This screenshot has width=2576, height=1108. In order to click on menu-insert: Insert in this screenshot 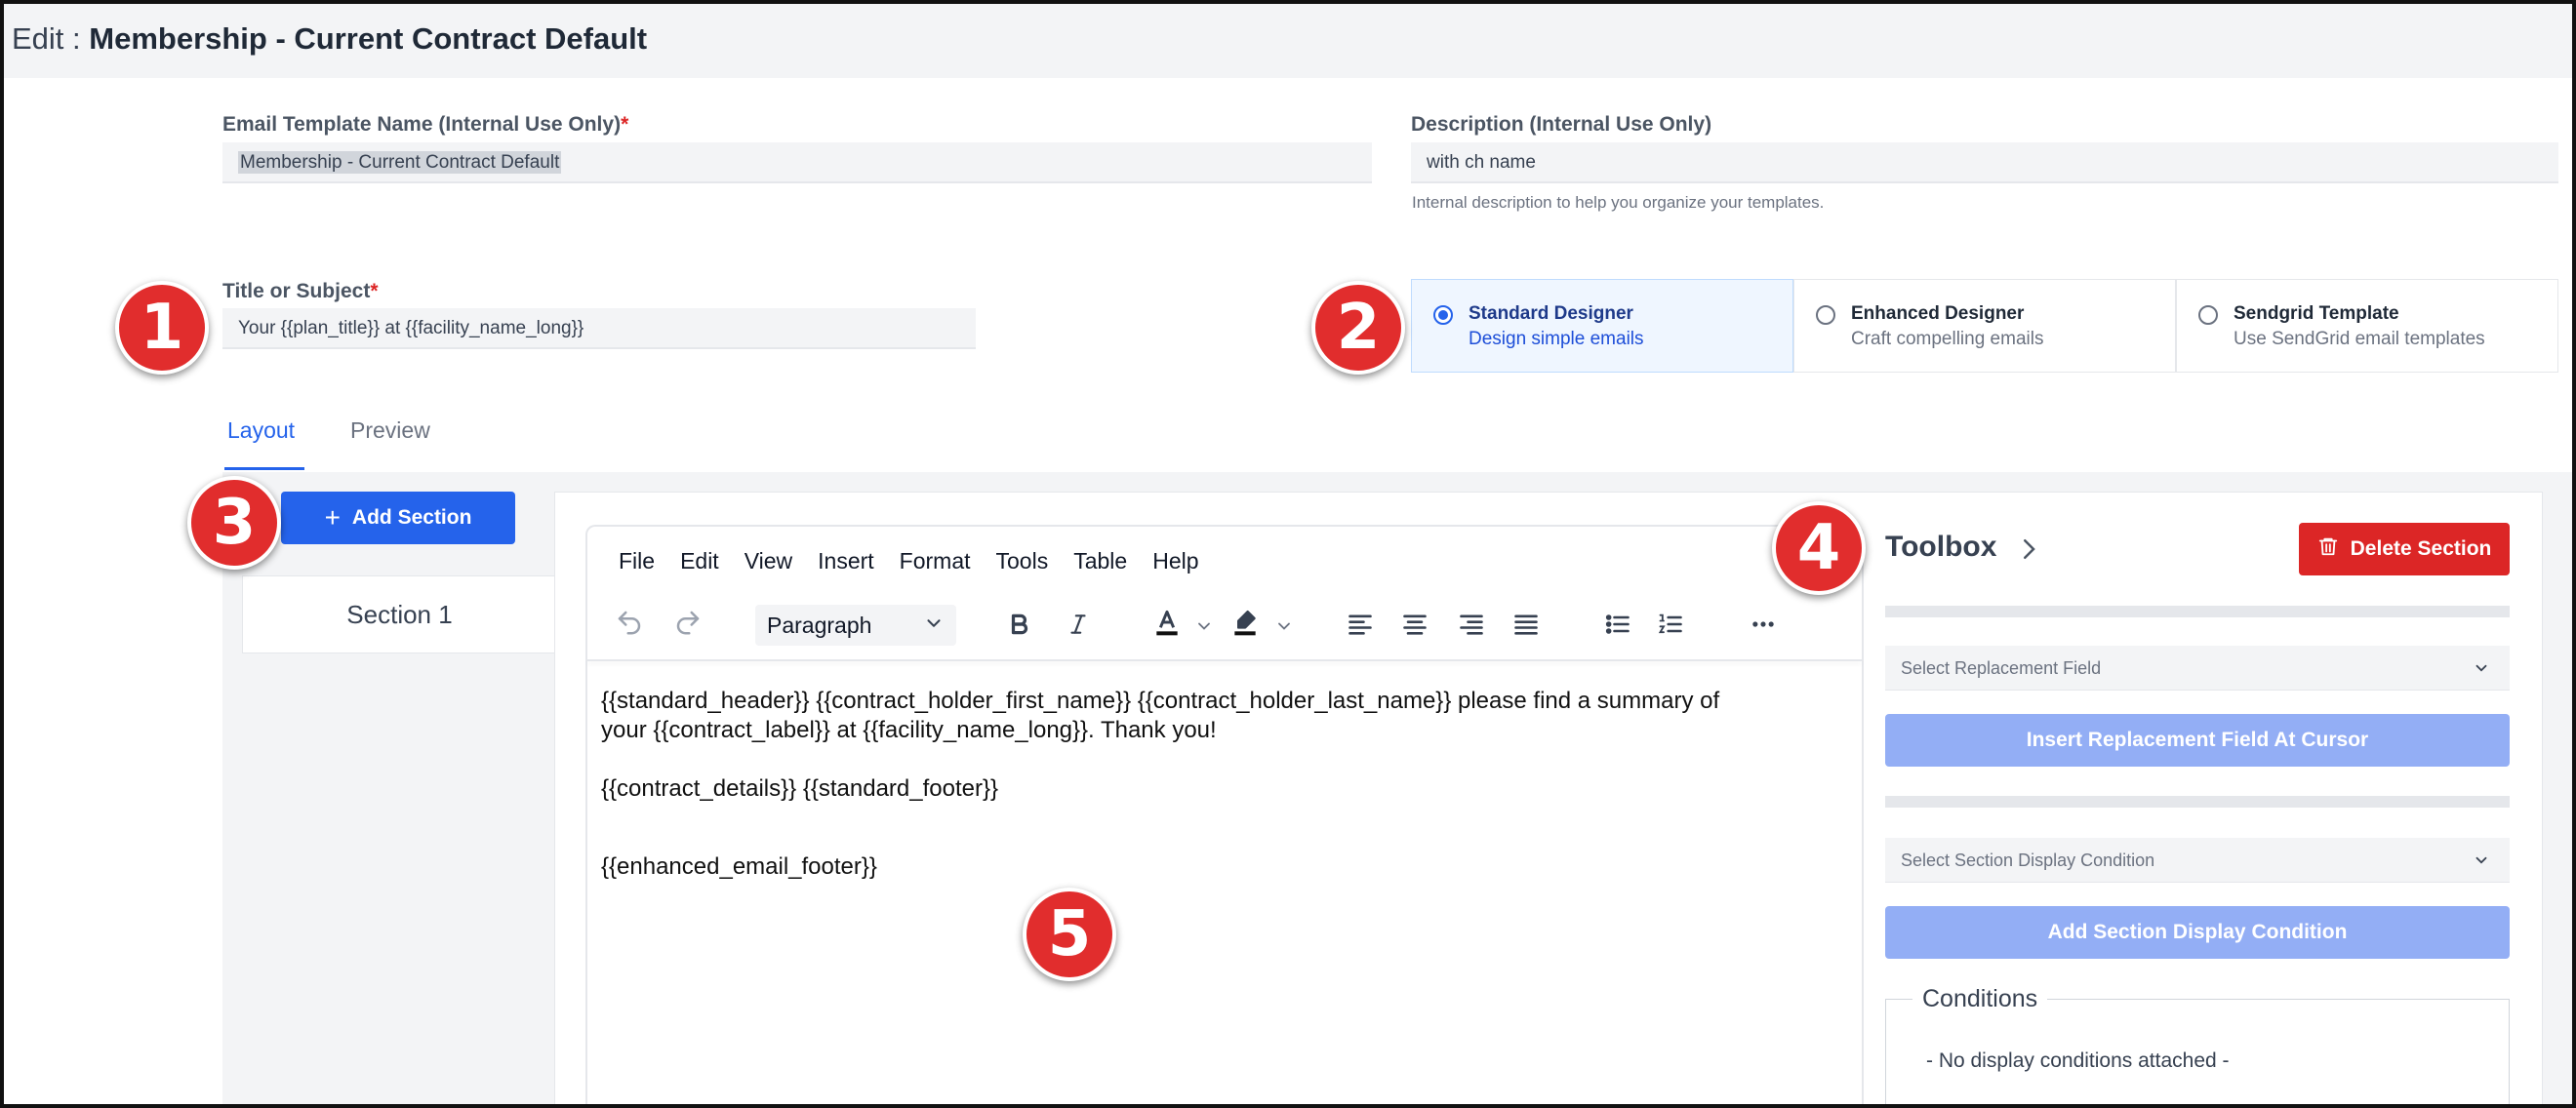, I will do `click(846, 561)`.